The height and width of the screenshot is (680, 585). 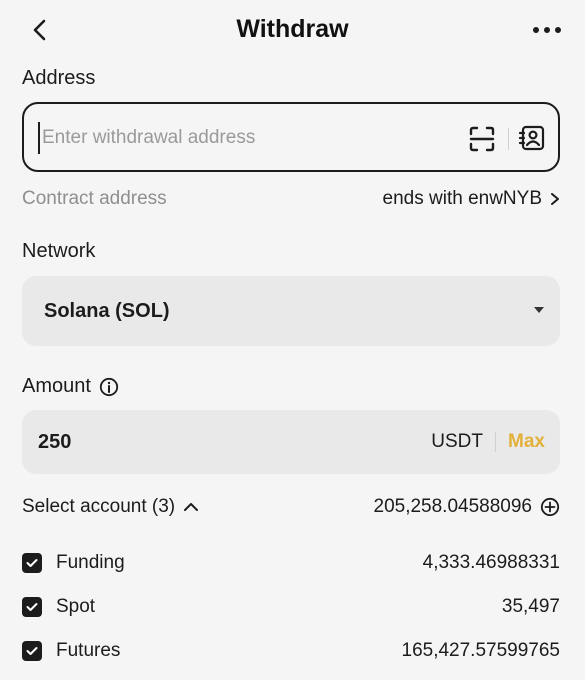 What do you see at coordinates (530, 606) in the screenshot?
I see `account-balance: 35,497` at bounding box center [530, 606].